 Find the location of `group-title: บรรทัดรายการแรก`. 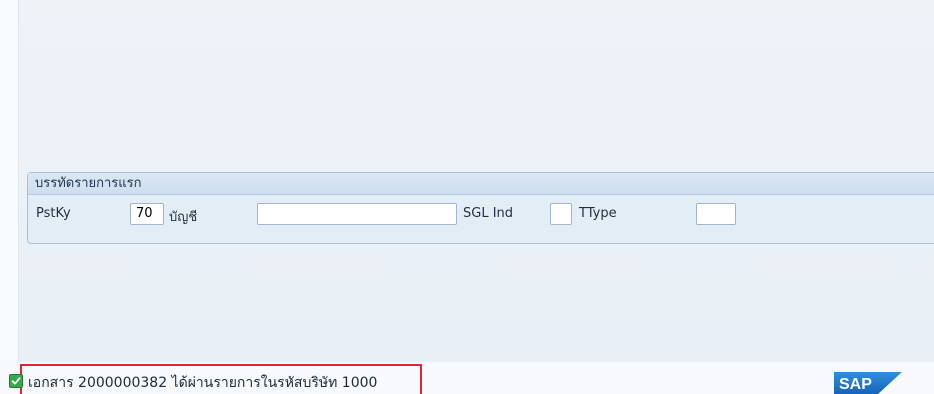

group-title: บรรทัดรายการแรก is located at coordinates (481, 184).